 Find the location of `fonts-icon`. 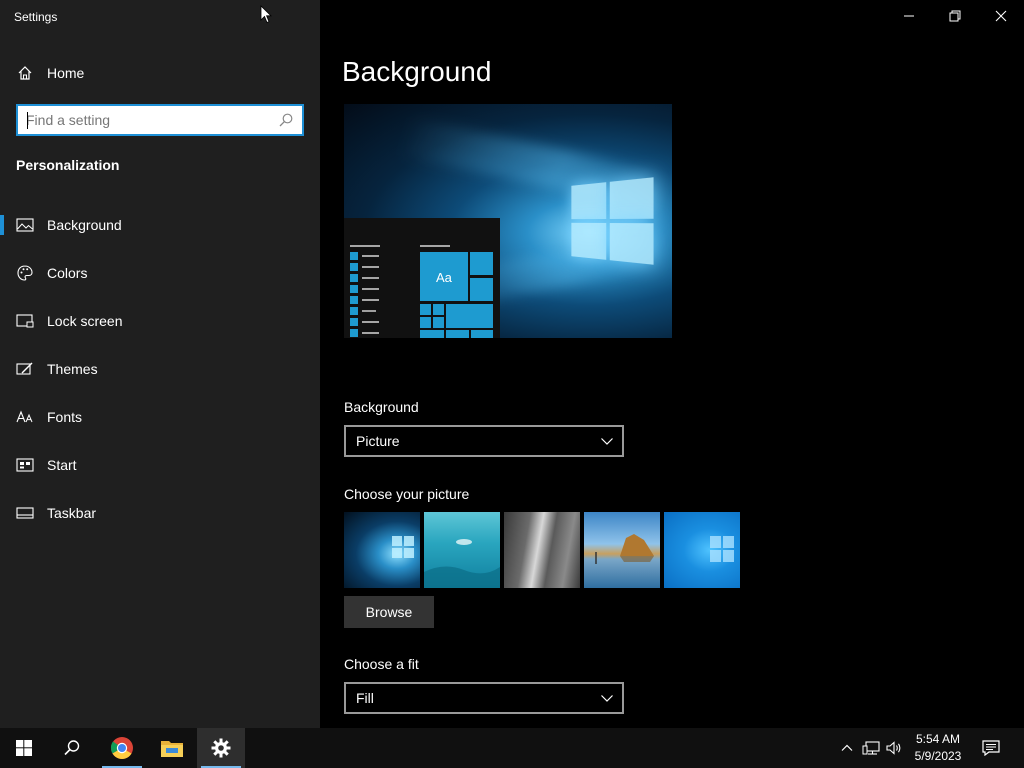

fonts-icon is located at coordinates (25, 417).